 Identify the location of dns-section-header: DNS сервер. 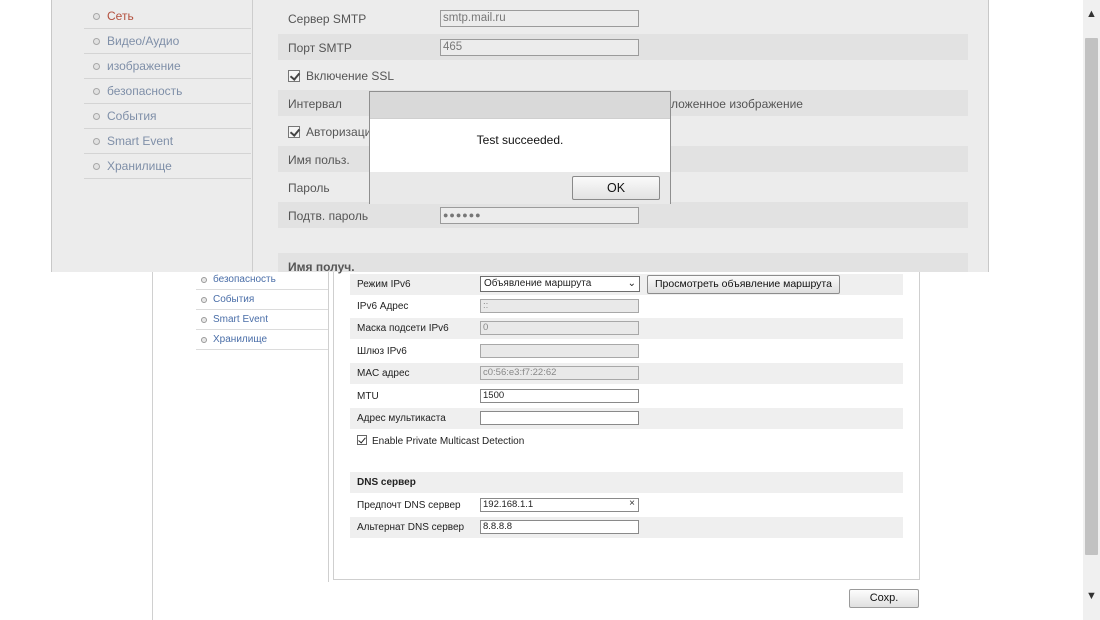
(626, 482).